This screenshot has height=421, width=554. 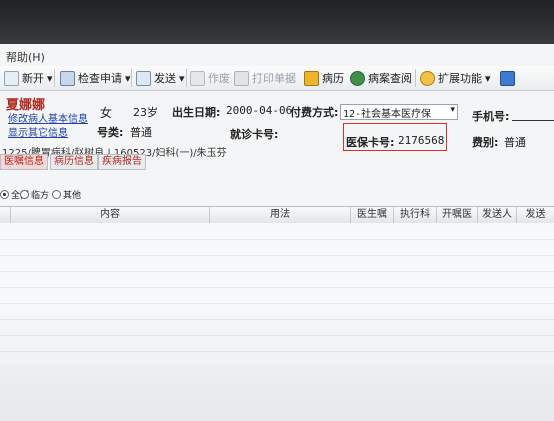 What do you see at coordinates (387, 114) in the screenshot?
I see `pay-method-value: 12-社会基本医疗保` at bounding box center [387, 114].